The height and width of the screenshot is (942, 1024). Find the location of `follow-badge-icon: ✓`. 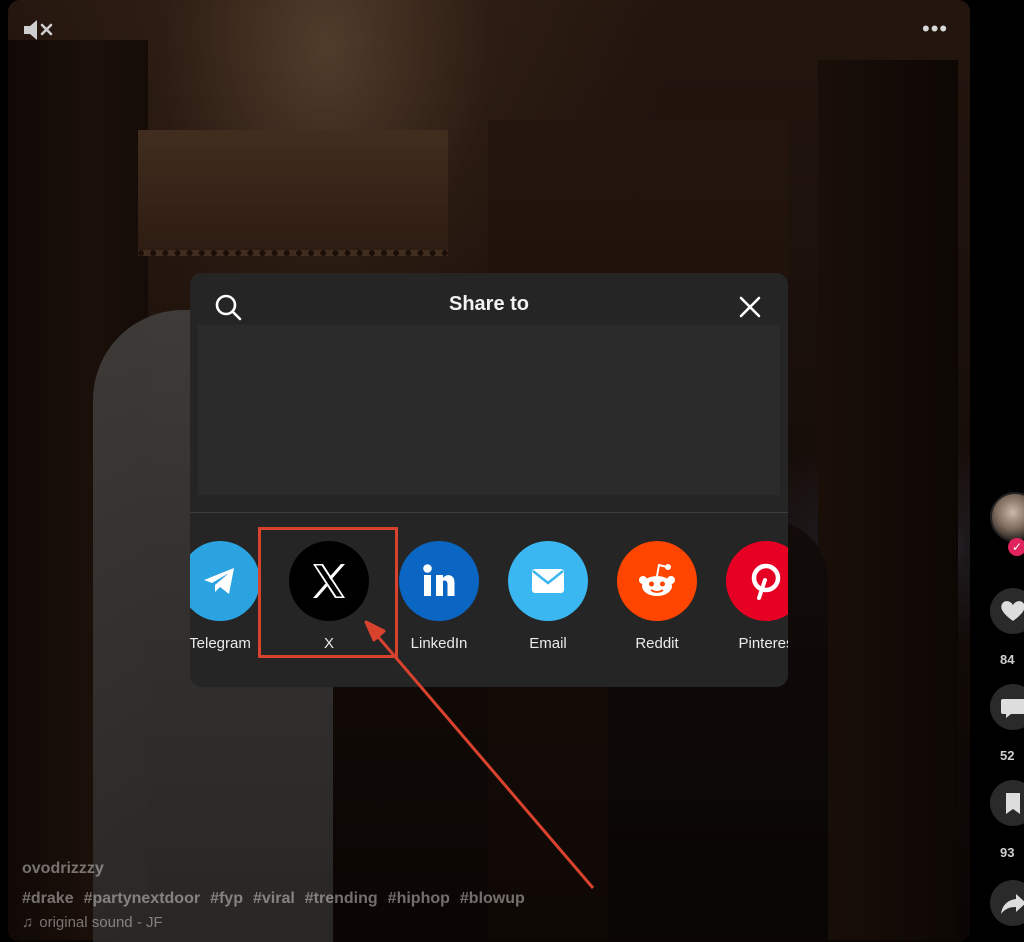

follow-badge-icon: ✓ is located at coordinates (1016, 547).